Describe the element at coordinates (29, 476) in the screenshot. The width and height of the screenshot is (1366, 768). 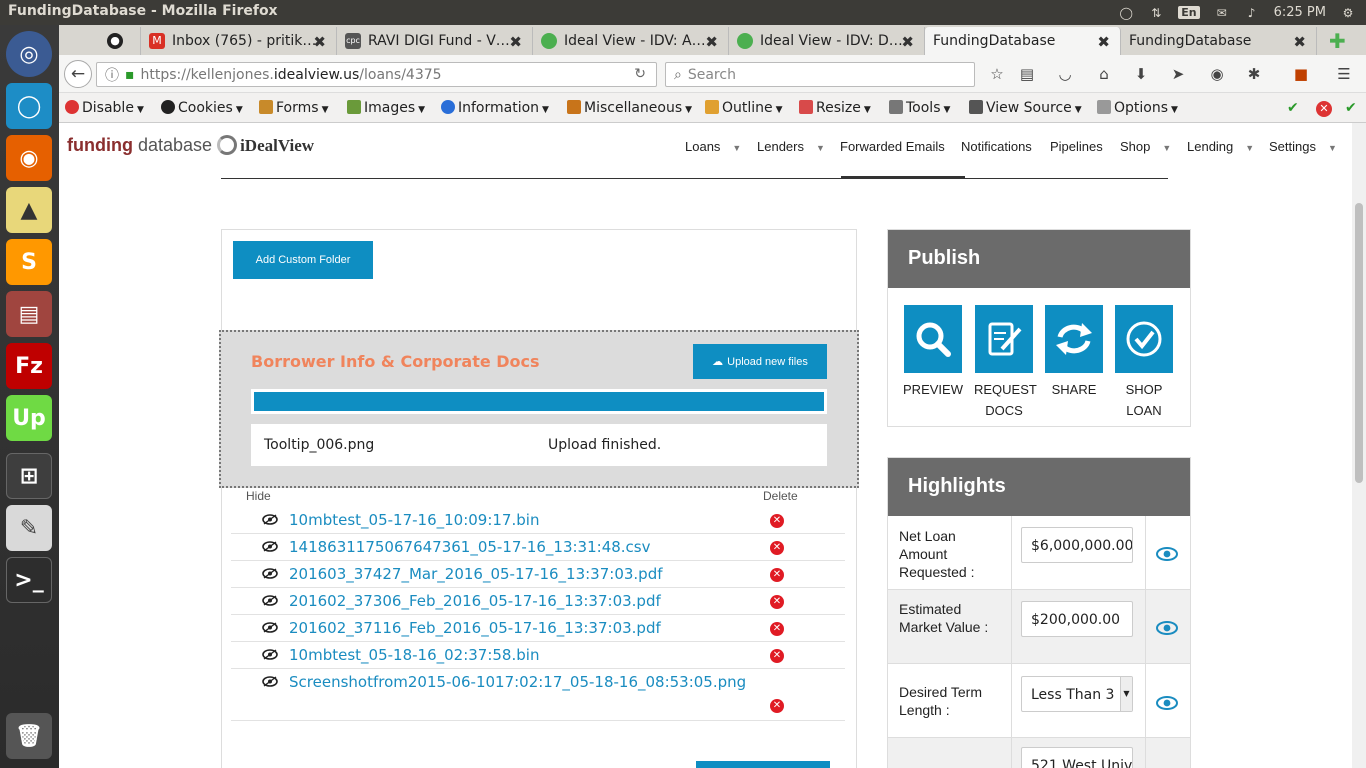
I see `workspace-switcher-icon: ⊞` at that location.